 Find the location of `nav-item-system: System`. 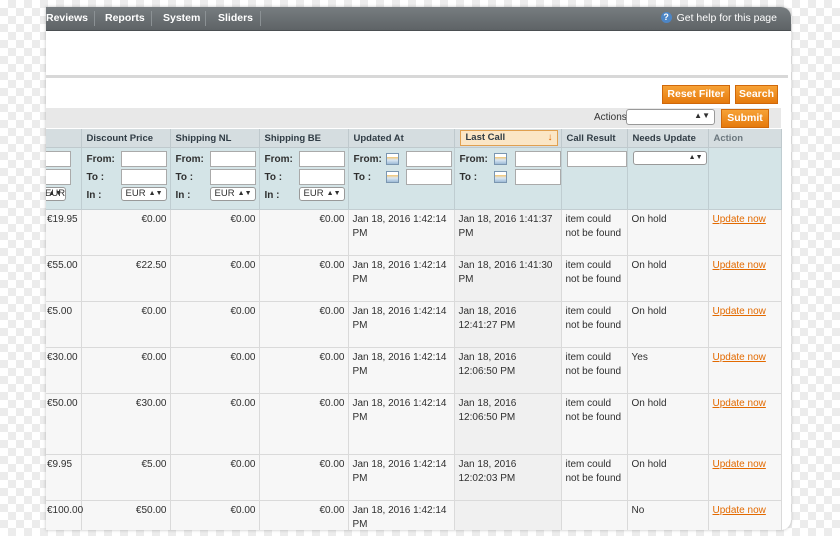

nav-item-system: System is located at coordinates (181, 18).